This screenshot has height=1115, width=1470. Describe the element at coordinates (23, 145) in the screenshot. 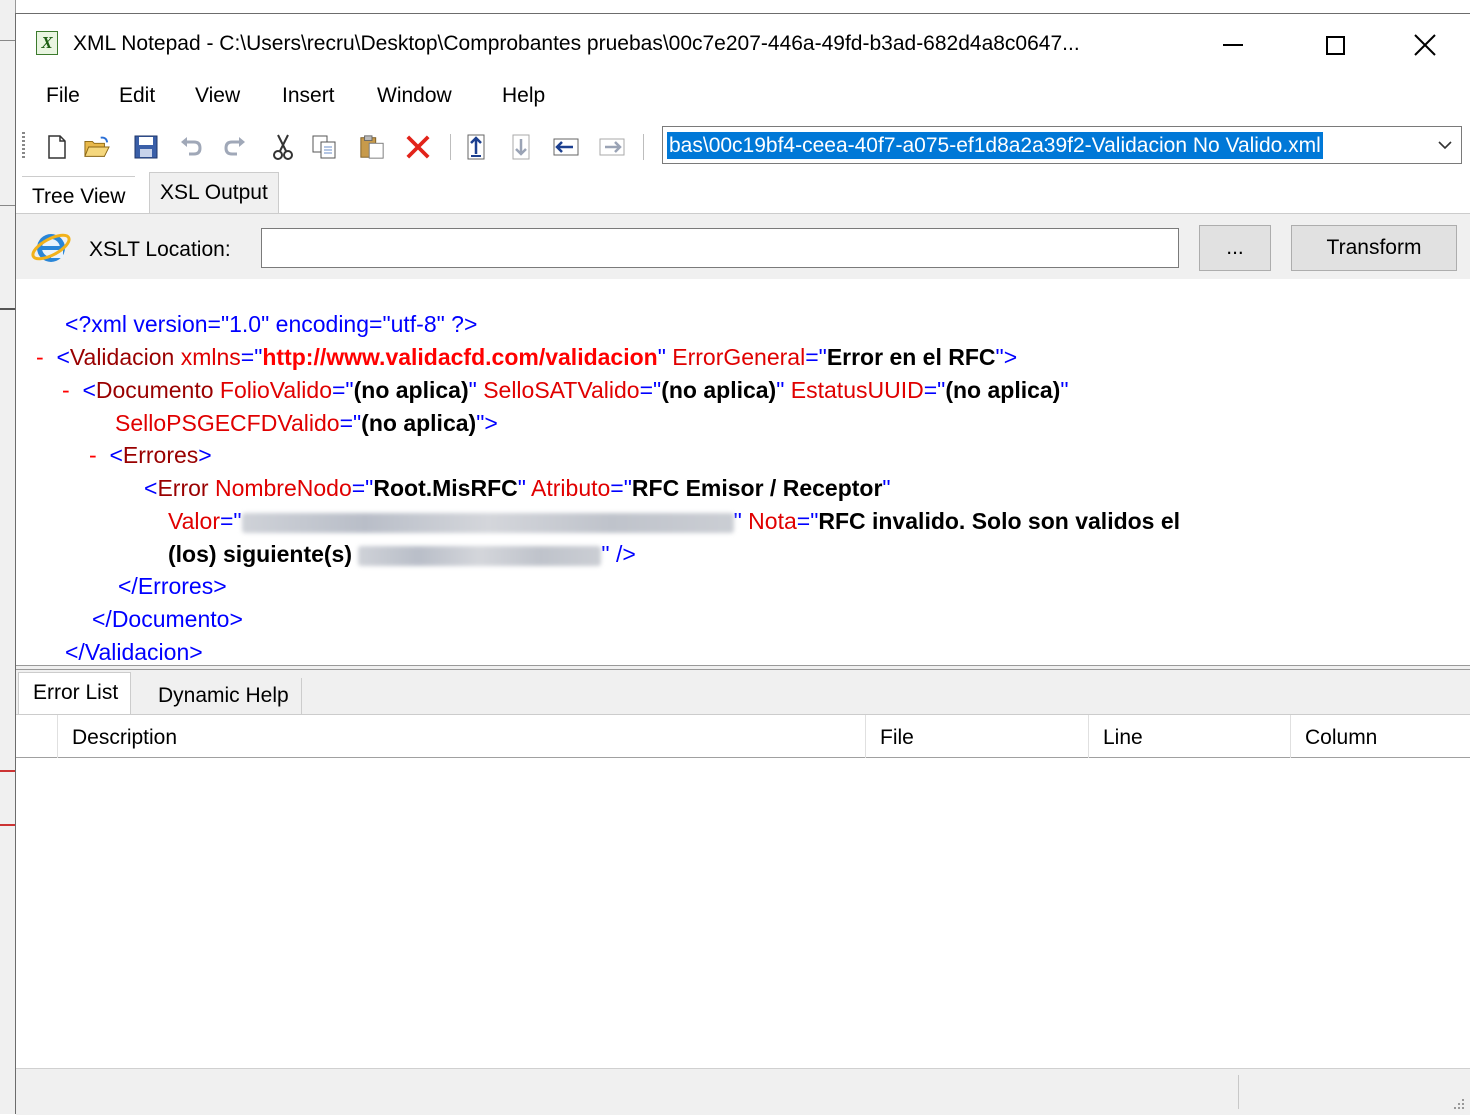

I see `toolbar-grip` at that location.